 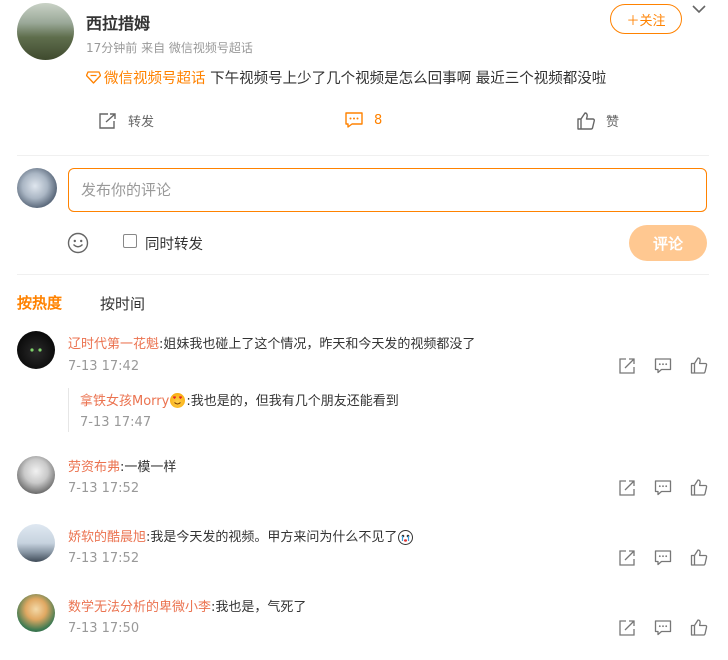 I want to click on post-body: 微信视频号超话 下午视频号上少了几个视频是怎么回事啊 最近三个视频都没啦, so click(x=346, y=77).